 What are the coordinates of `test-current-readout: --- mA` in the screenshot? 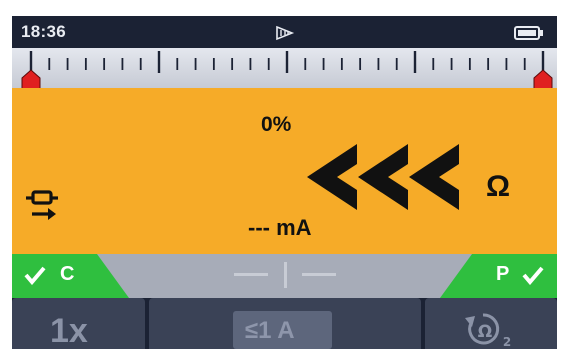 It's located at (280, 227).